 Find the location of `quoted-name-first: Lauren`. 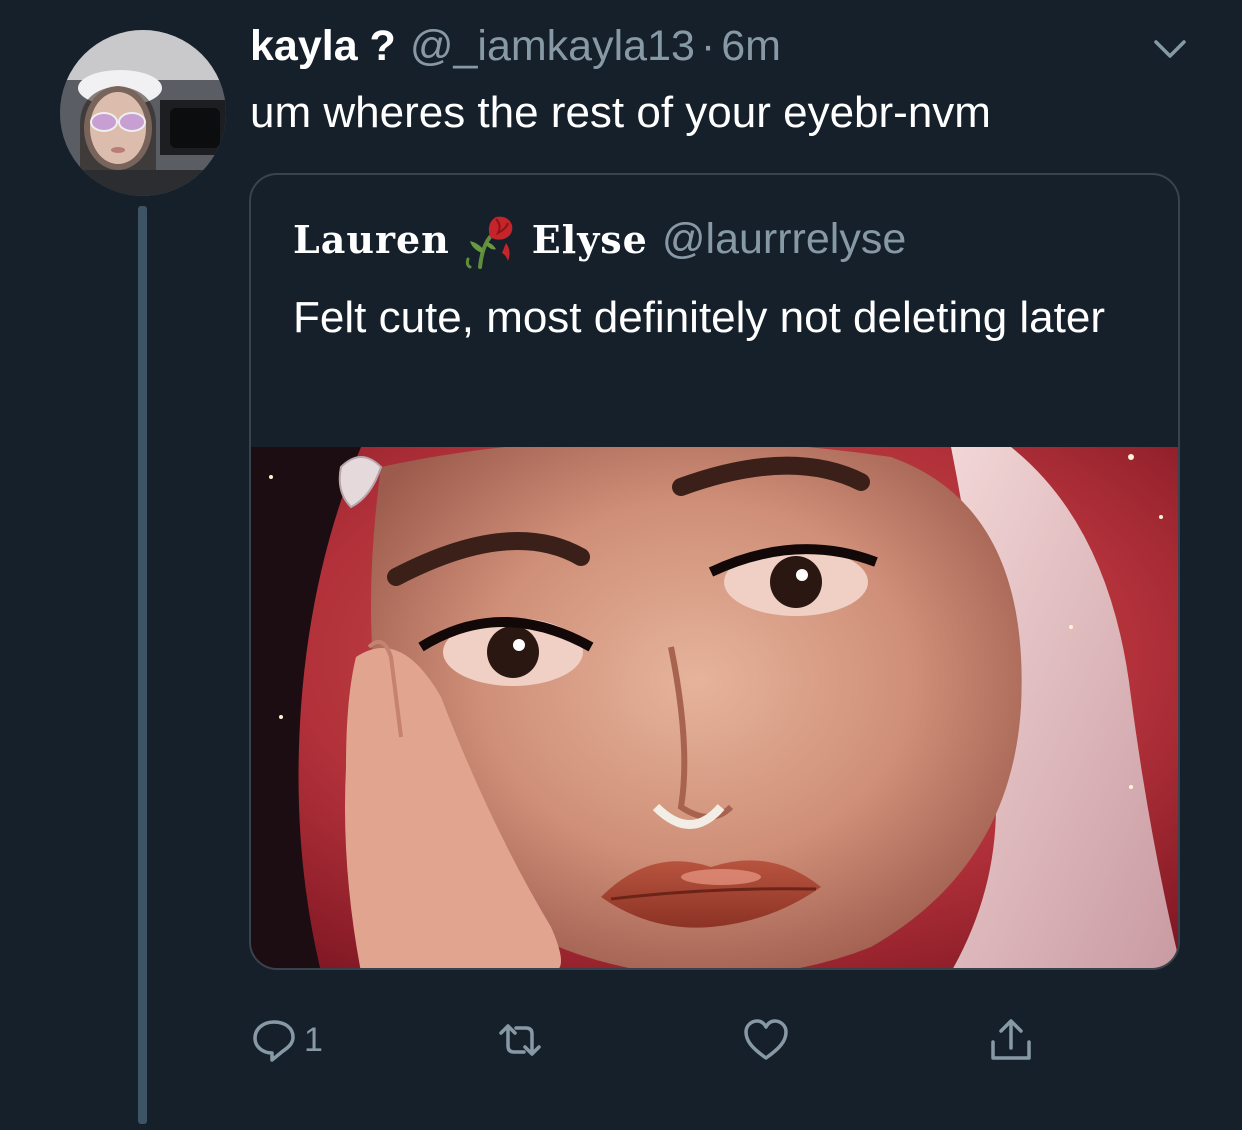

quoted-name-first: Lauren is located at coordinates (371, 239).